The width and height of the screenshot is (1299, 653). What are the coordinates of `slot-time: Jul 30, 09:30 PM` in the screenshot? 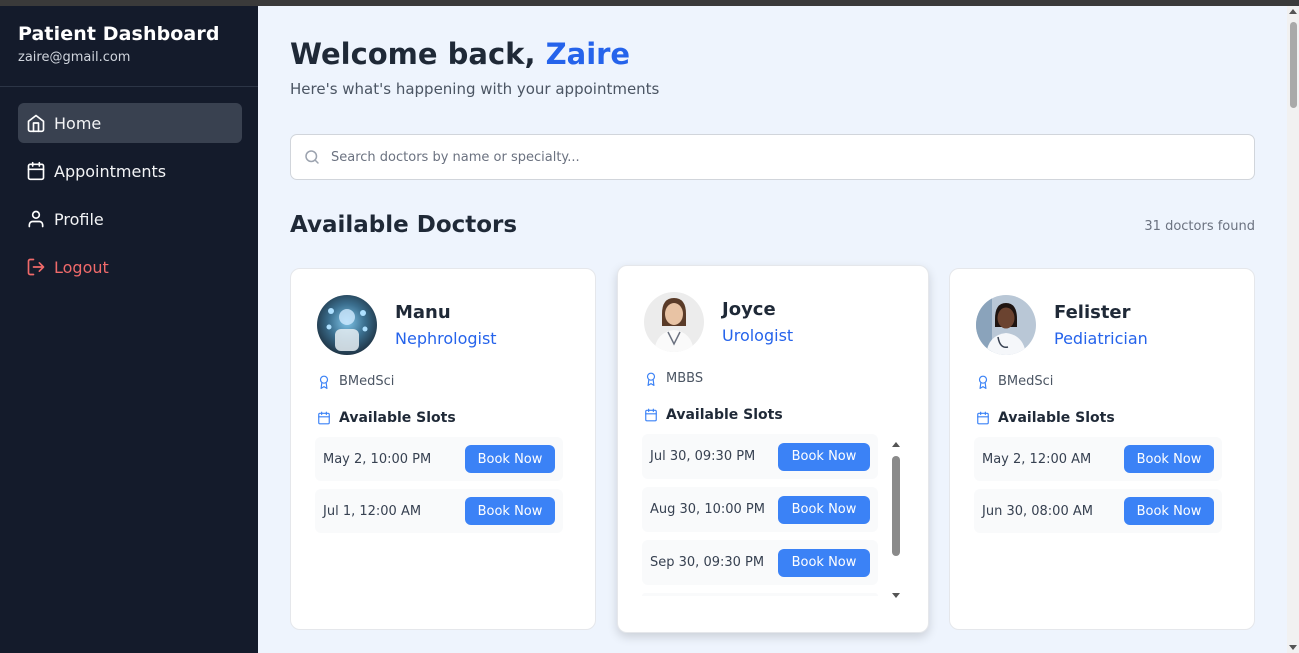 It's located at (703, 456).